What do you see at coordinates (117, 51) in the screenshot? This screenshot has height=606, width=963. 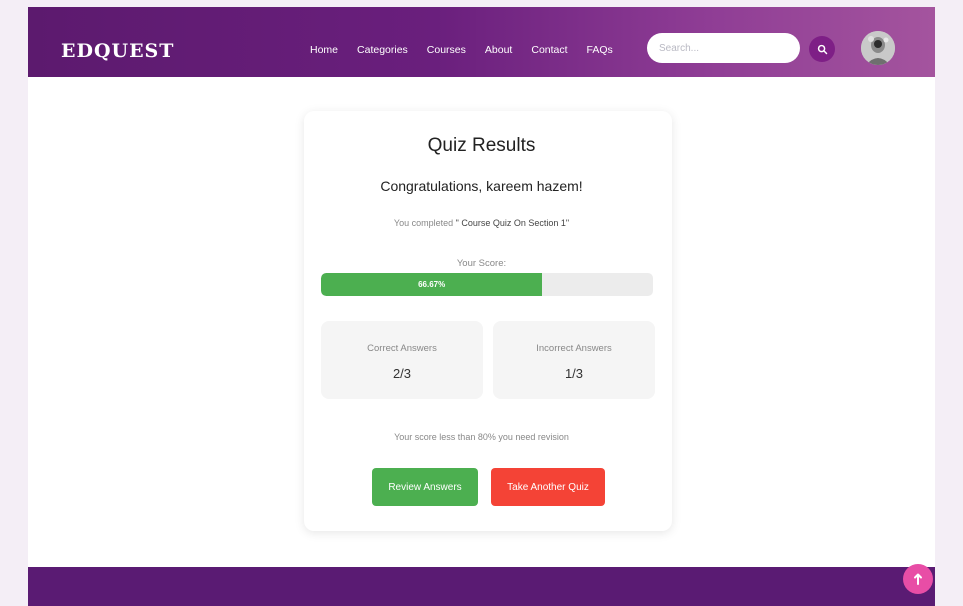 I see `brand-logo: EDQUEST` at bounding box center [117, 51].